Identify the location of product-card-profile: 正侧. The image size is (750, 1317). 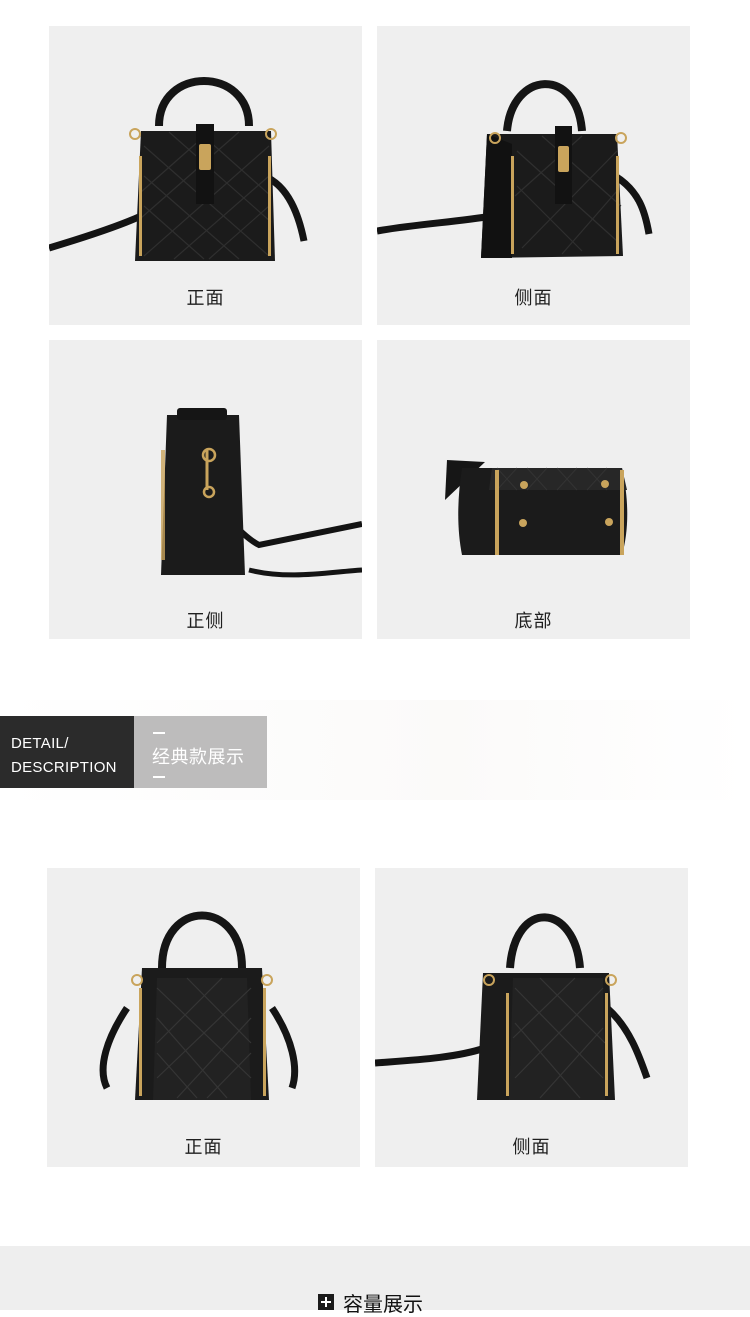
(205, 489).